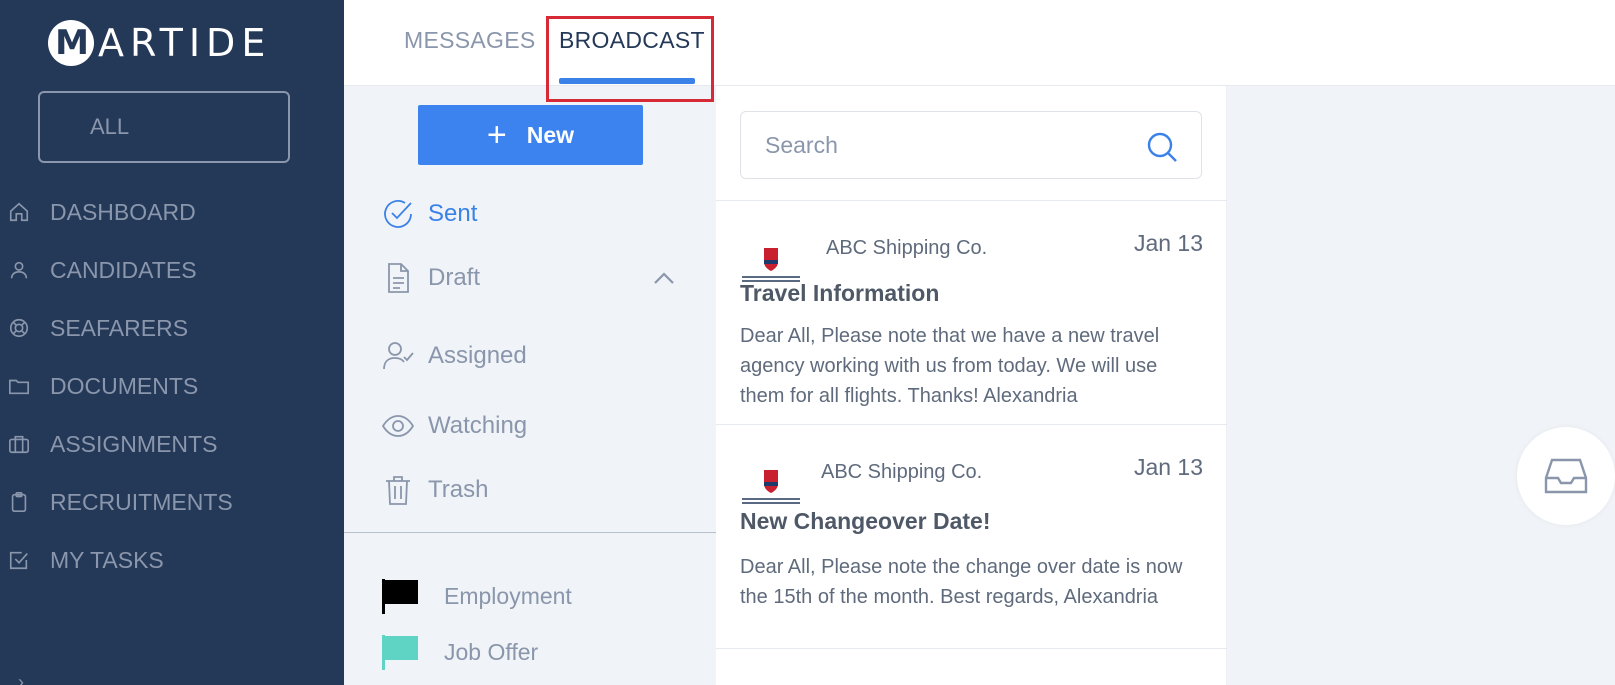  Describe the element at coordinates (19, 444) in the screenshot. I see `briefcase-icon` at that location.